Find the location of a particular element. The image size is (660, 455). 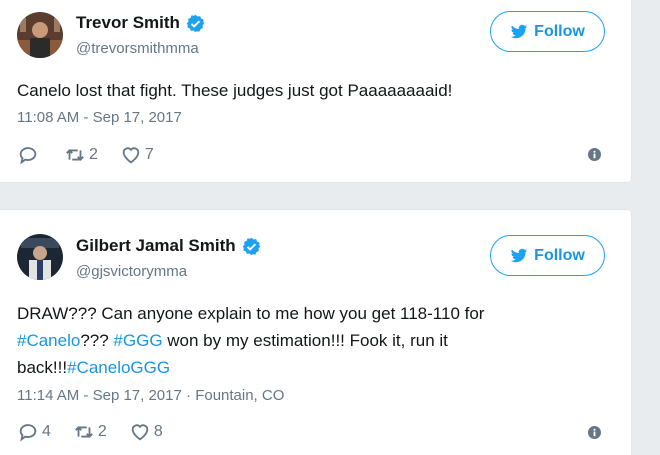

author-name: Trevor Smith is located at coordinates (128, 23).